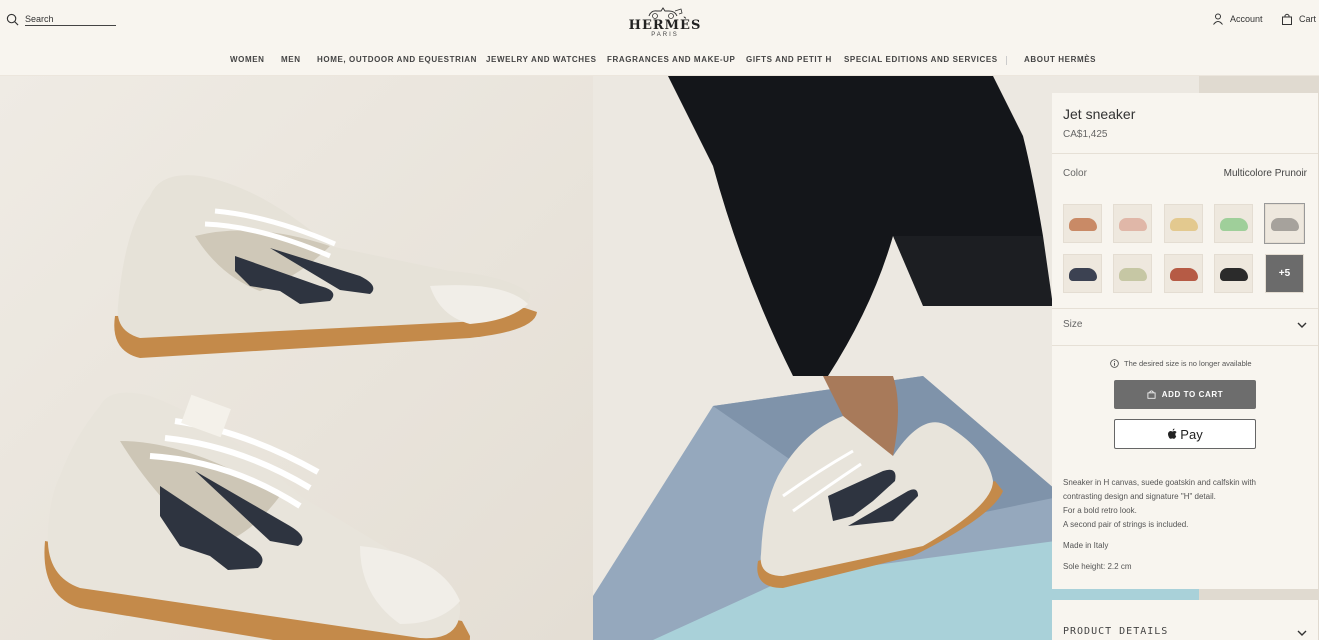  Describe the element at coordinates (1099, 114) in the screenshot. I see `product-title: Jet sneaker` at that location.